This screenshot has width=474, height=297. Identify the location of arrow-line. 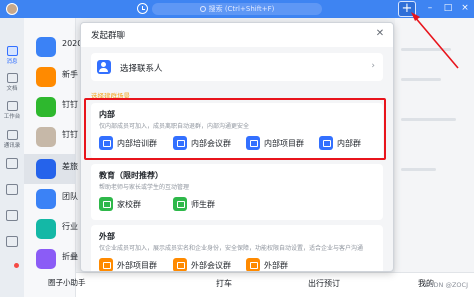
(436, 42).